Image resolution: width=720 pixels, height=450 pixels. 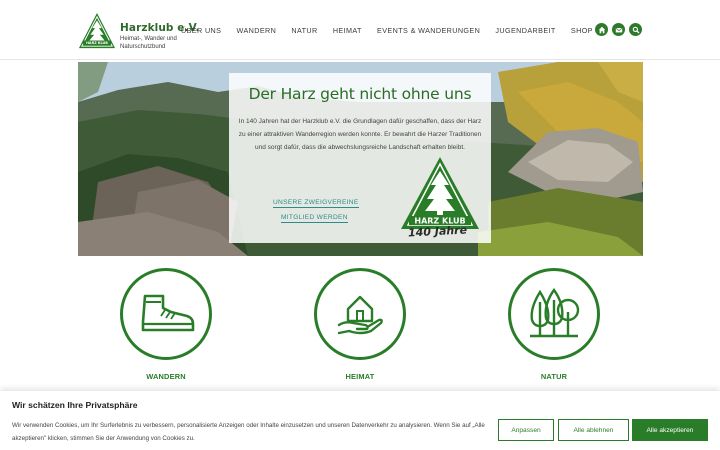 What do you see at coordinates (148, 43) in the screenshot?
I see `brand-subtitle: Heimat-, Wander und Naturschutzbund` at bounding box center [148, 43].